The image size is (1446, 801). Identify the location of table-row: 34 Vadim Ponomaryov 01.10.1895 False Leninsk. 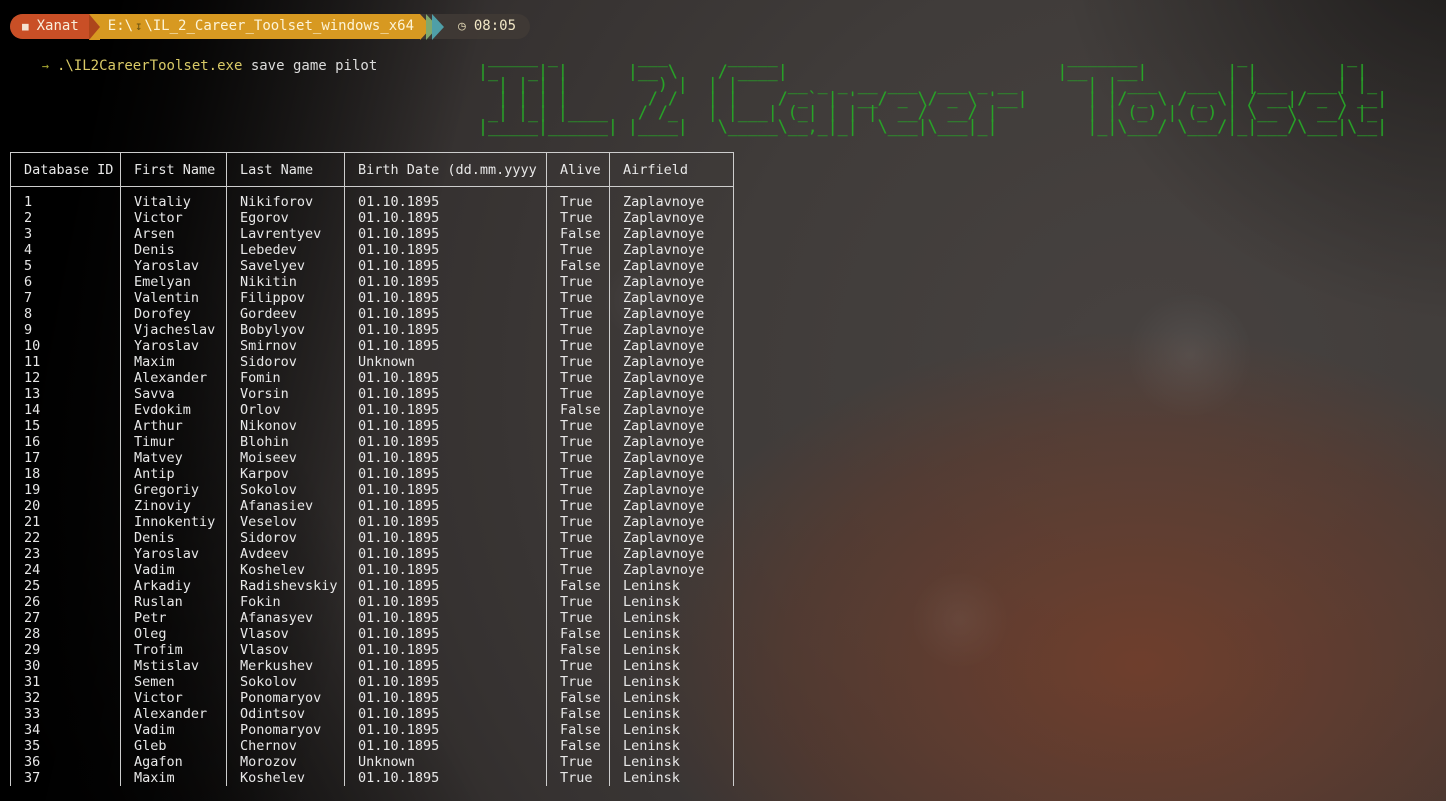
(372, 730).